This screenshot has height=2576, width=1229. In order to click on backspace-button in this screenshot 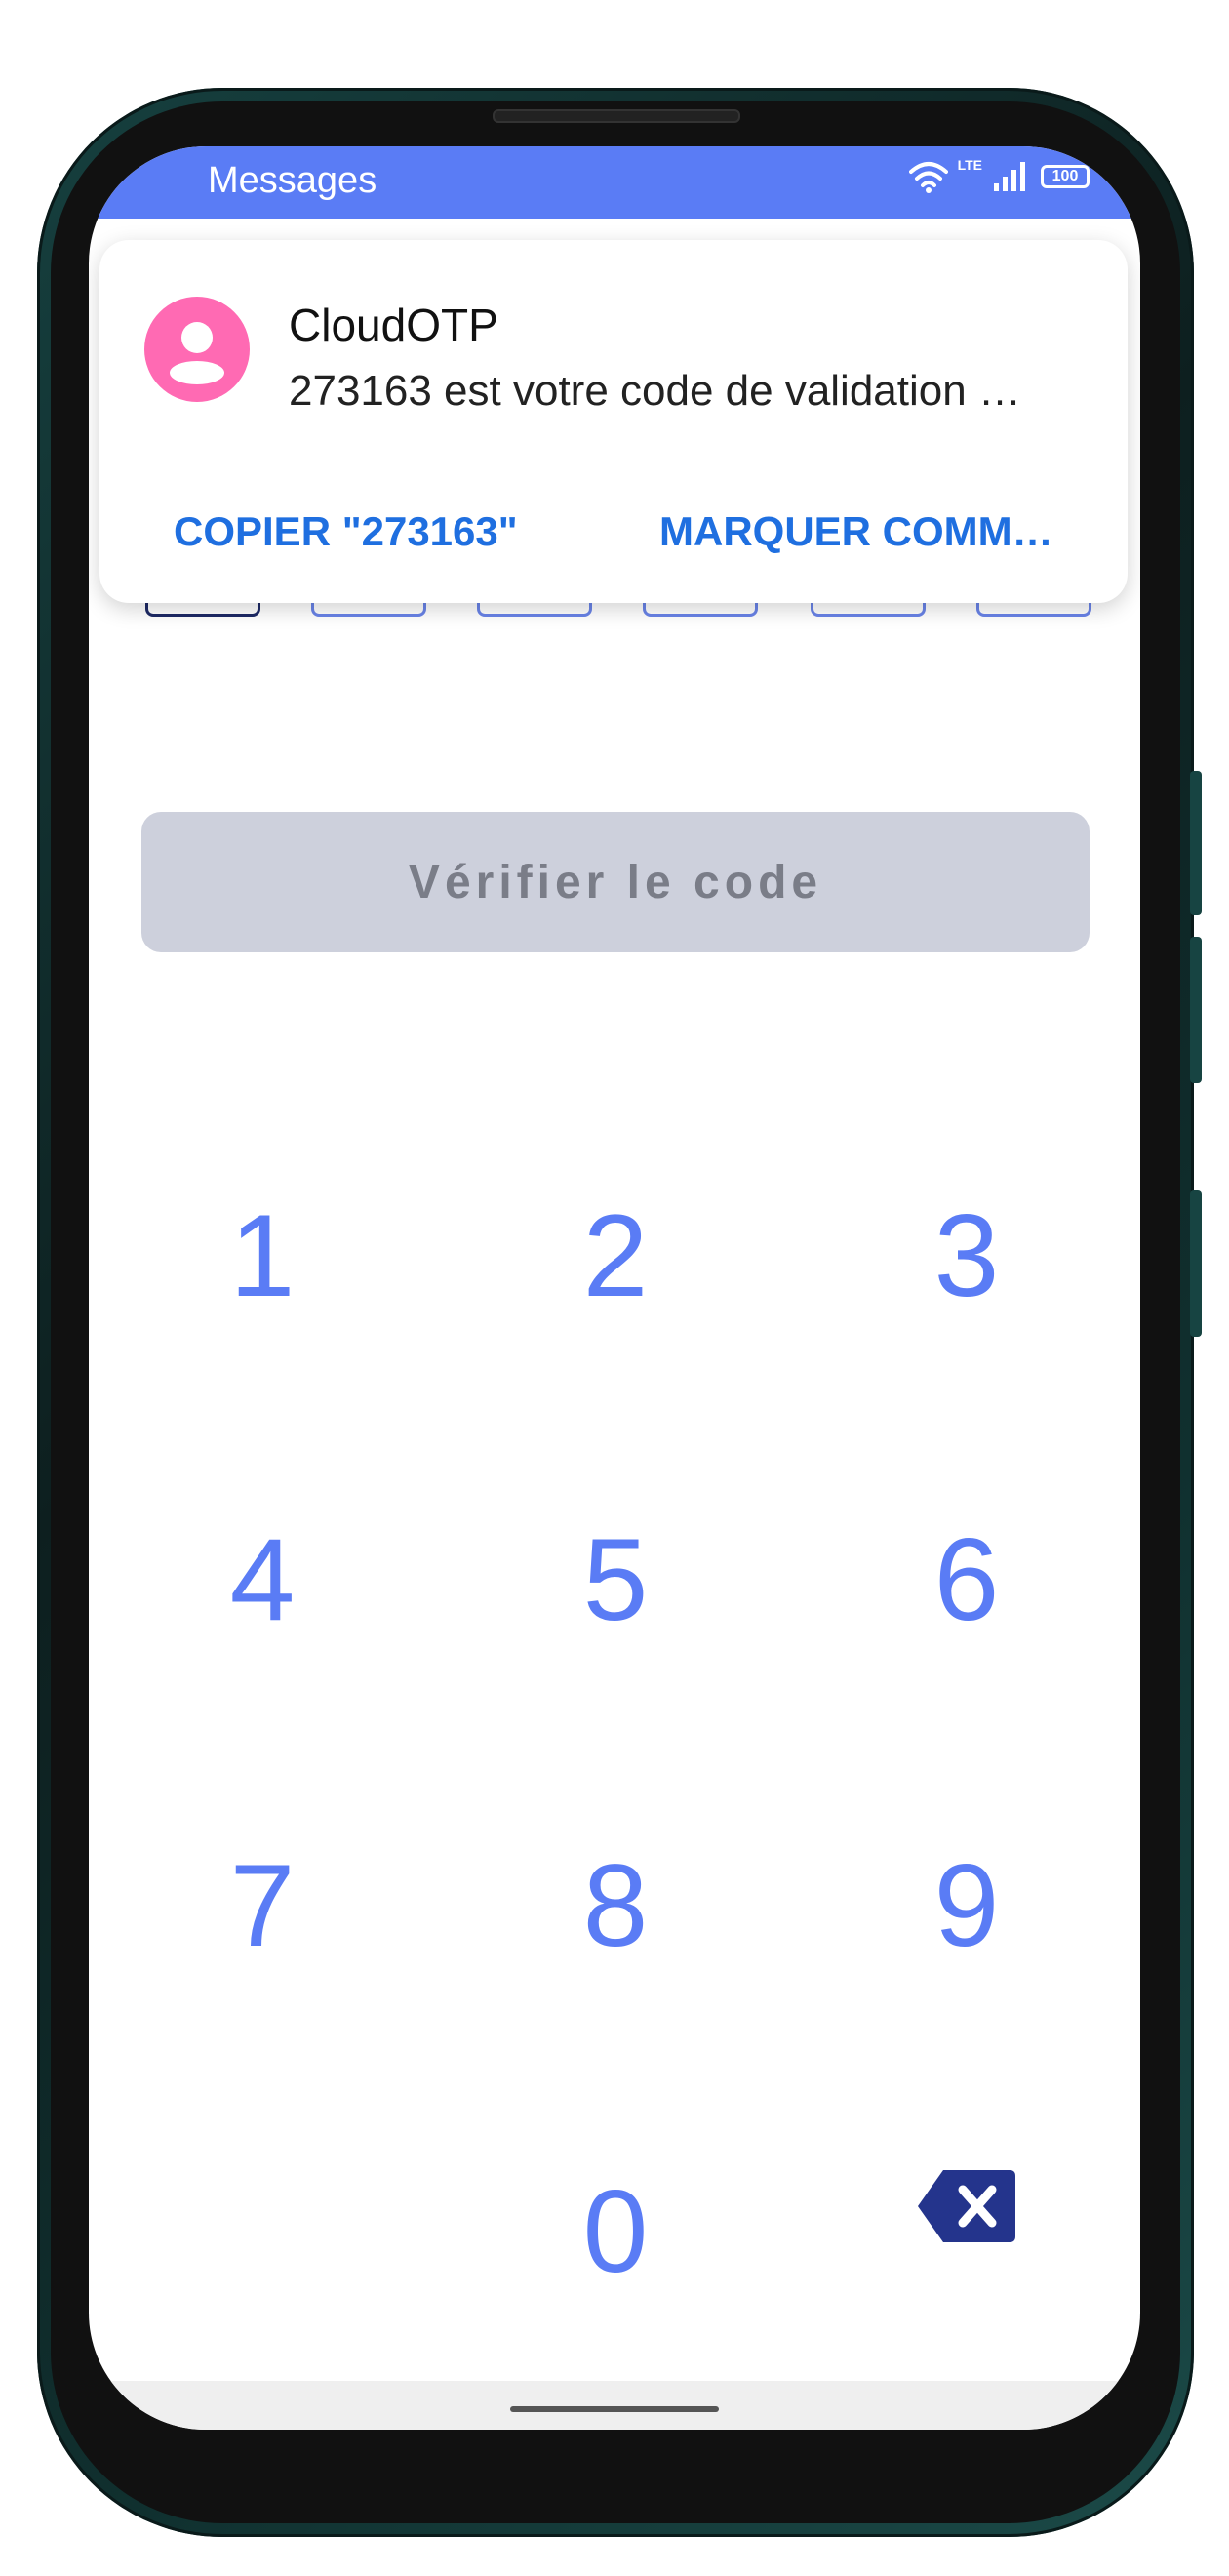, I will do `click(966, 2206)`.